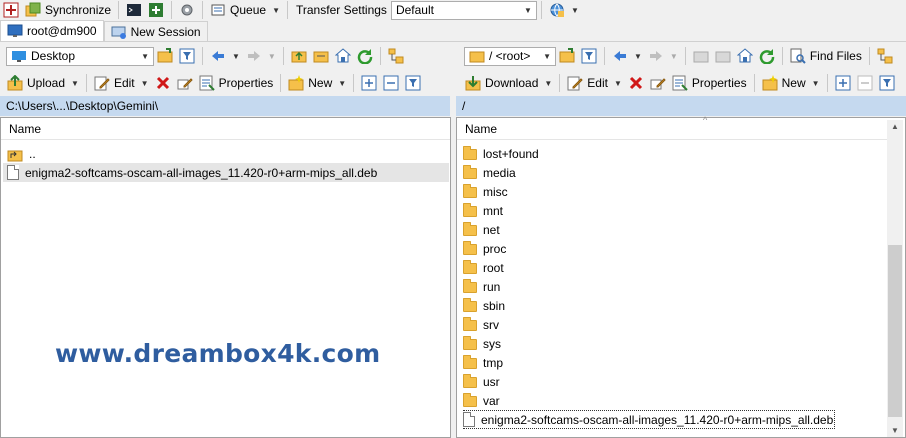 This screenshot has height=438, width=906. Describe the element at coordinates (321, 56) in the screenshot. I see `left-root-dir-button` at that location.